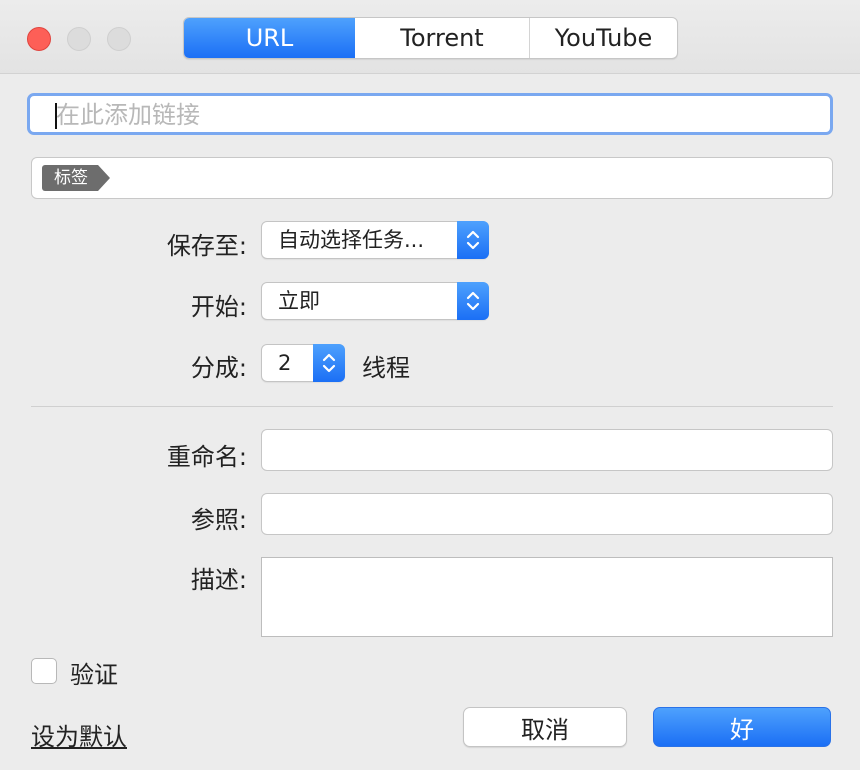 This screenshot has width=860, height=770. I want to click on url-field, so click(430, 114).